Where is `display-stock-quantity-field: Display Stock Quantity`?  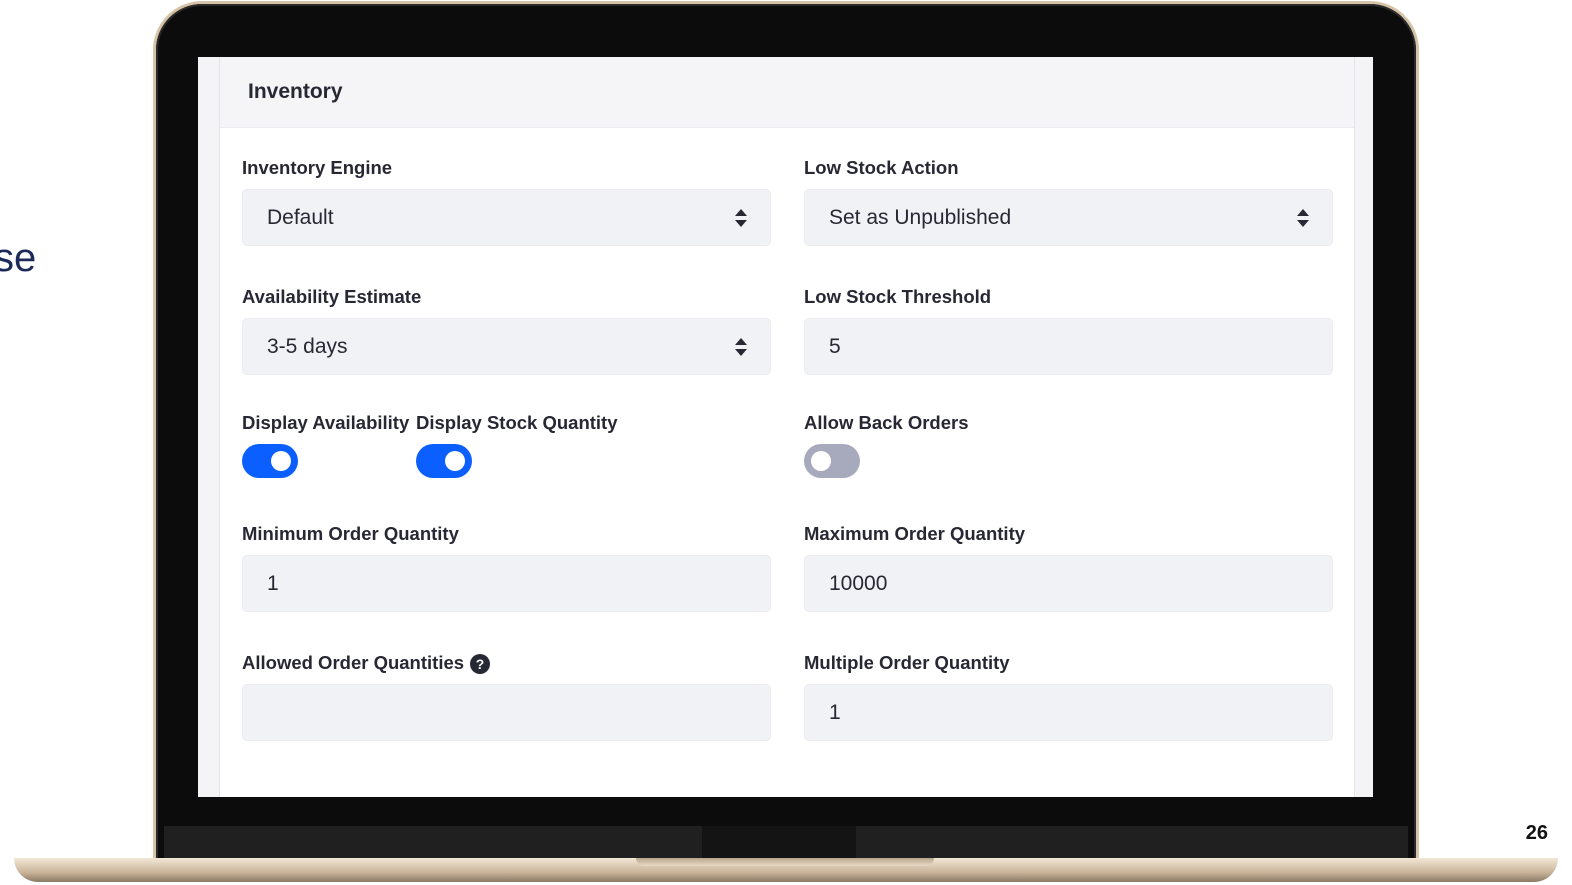
display-stock-quantity-field: Display Stock Quantity is located at coordinates (526, 447).